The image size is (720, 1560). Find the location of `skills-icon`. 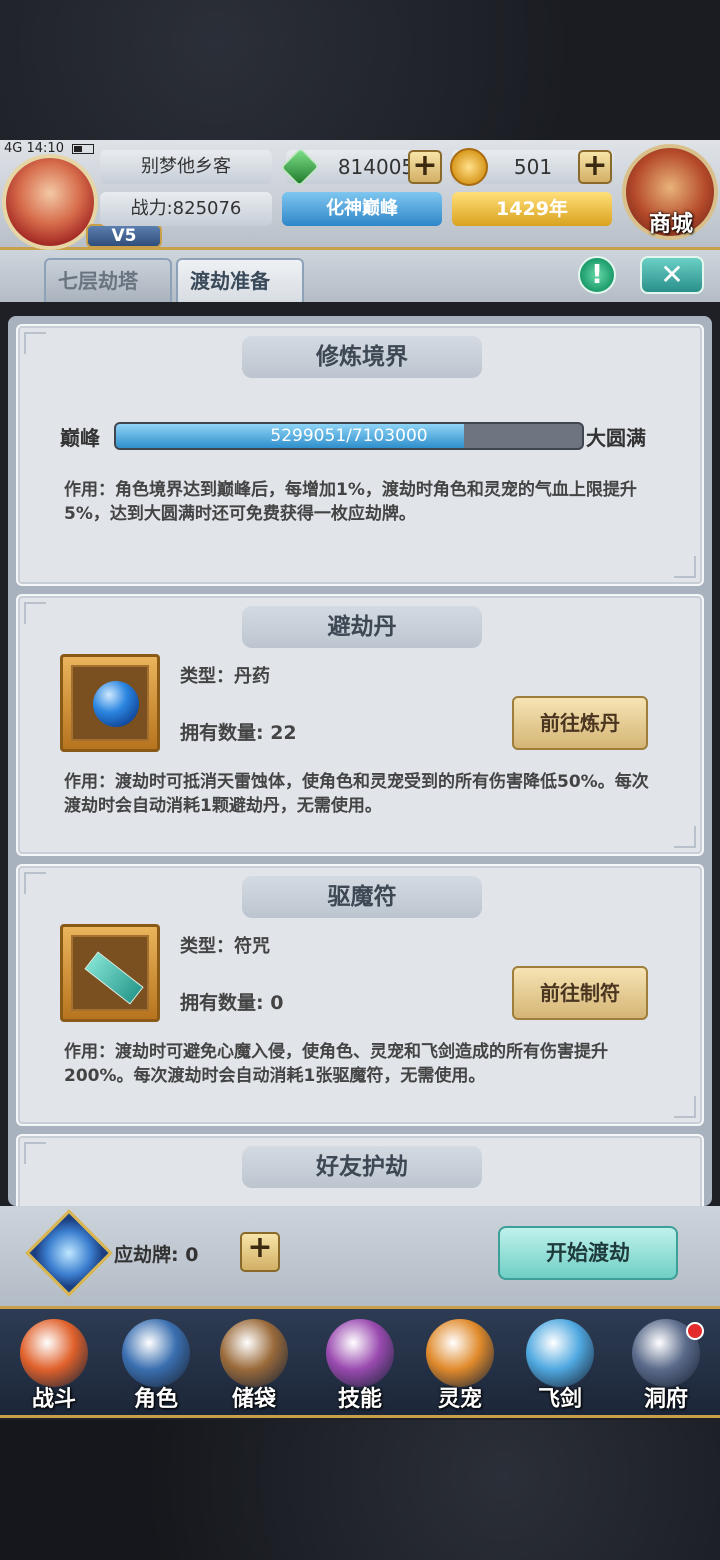

skills-icon is located at coordinates (360, 1353).